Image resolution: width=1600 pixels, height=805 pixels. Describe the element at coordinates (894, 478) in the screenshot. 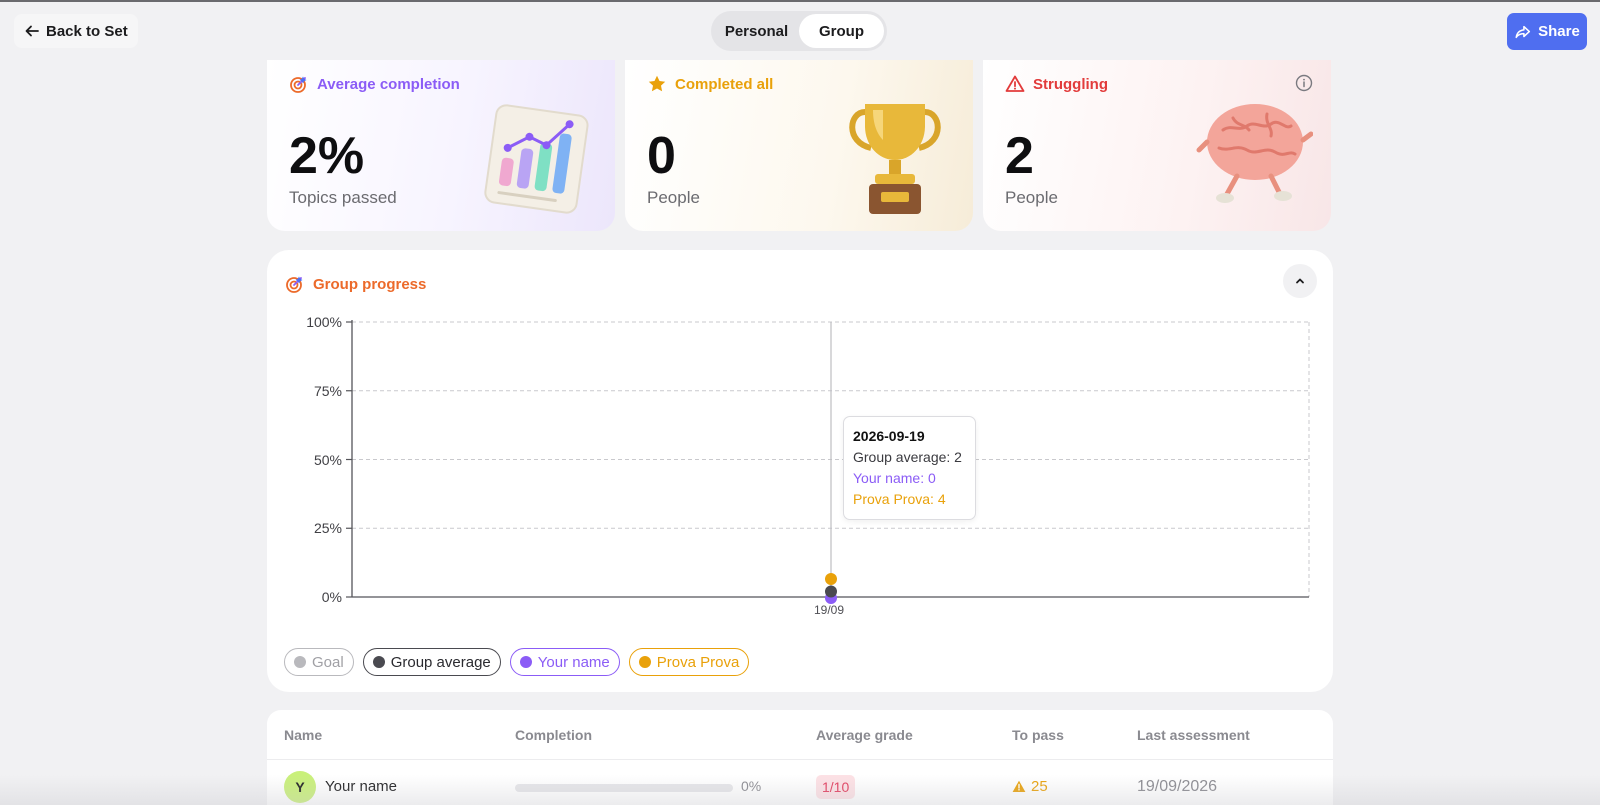

I see `tooltip-your-name: Your name: 0` at that location.